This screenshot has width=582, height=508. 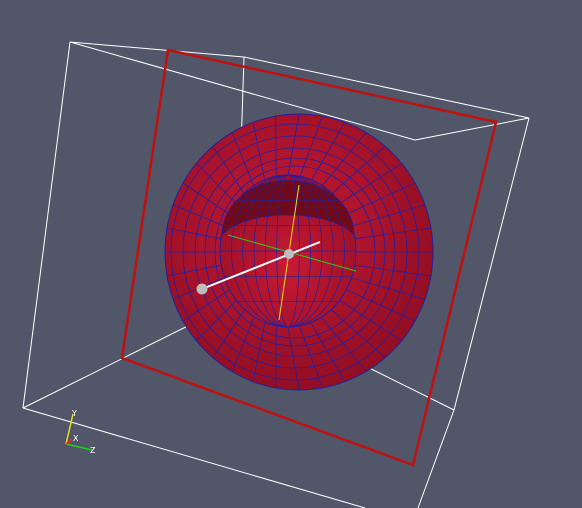 I want to click on axis-y-label: Y, so click(x=74, y=413).